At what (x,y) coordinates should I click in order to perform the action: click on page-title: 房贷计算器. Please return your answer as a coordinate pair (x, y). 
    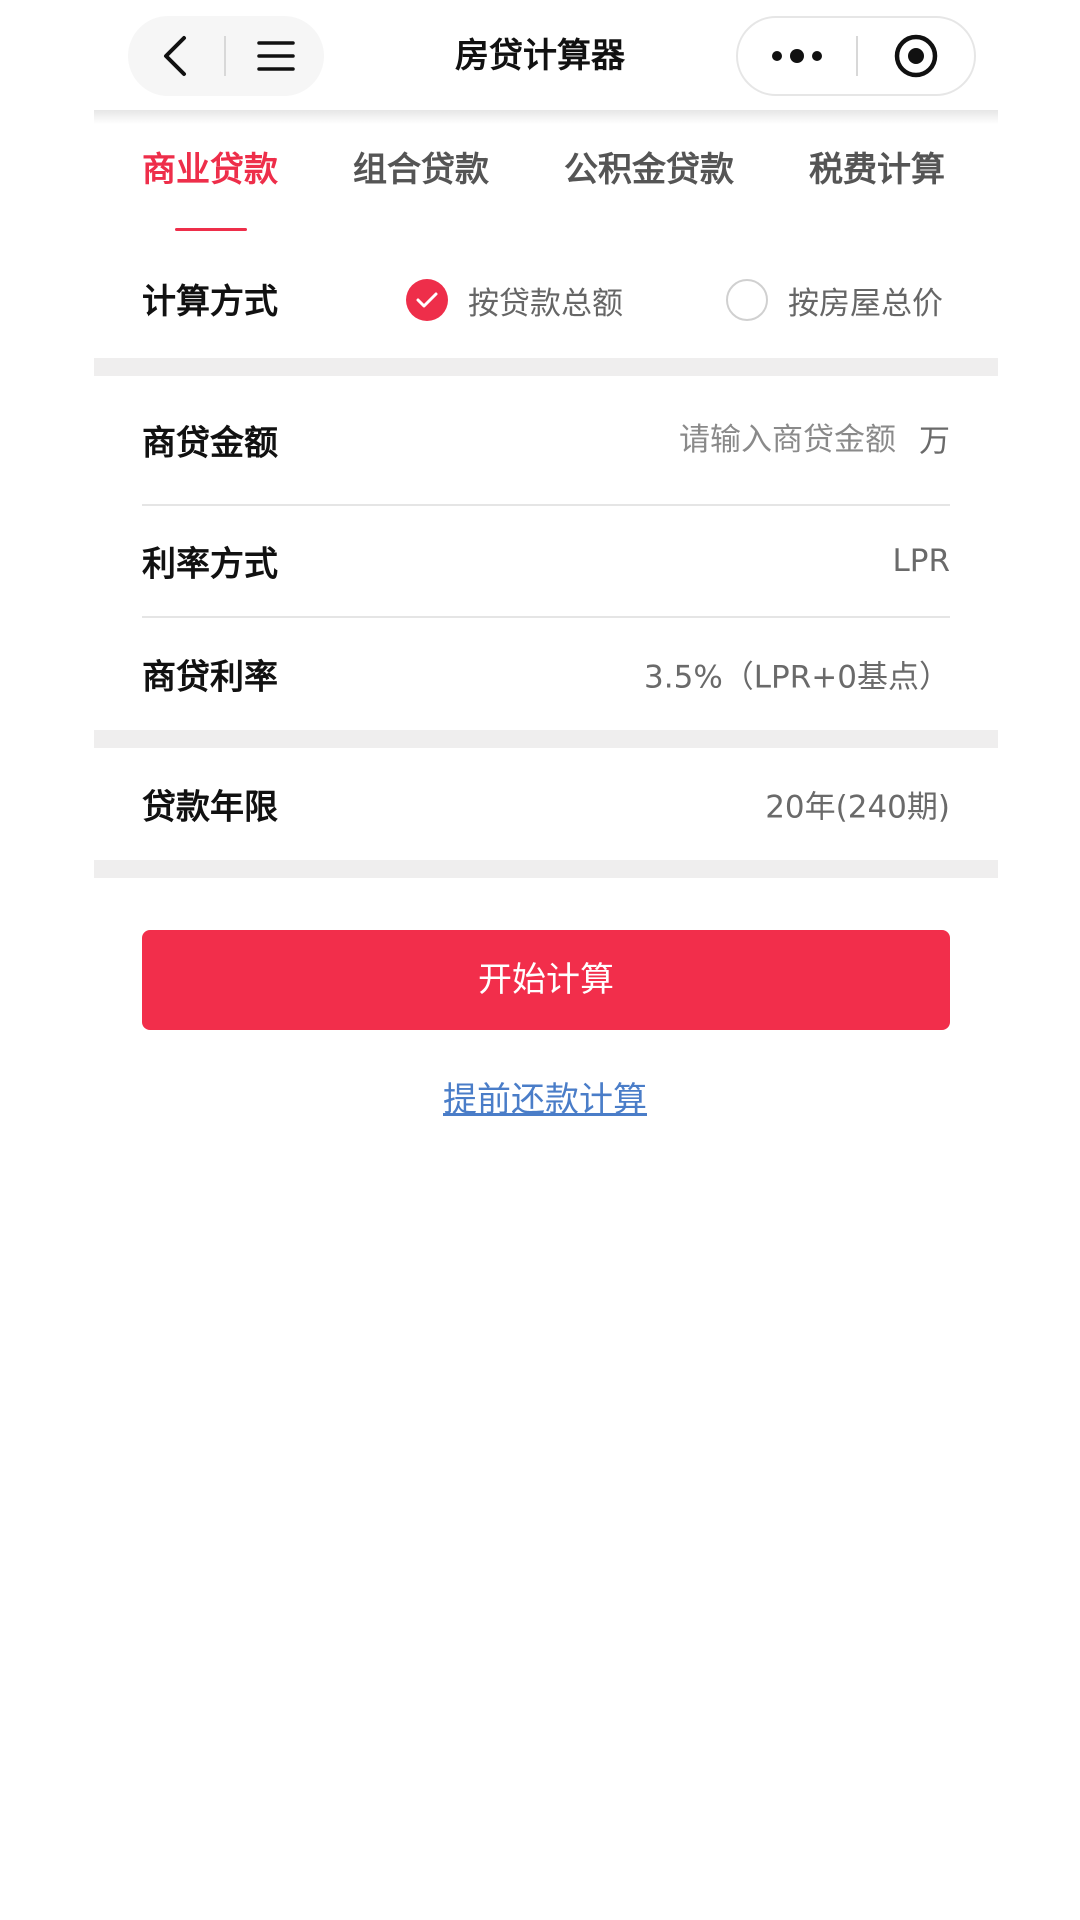
    Looking at the image, I should click on (540, 56).